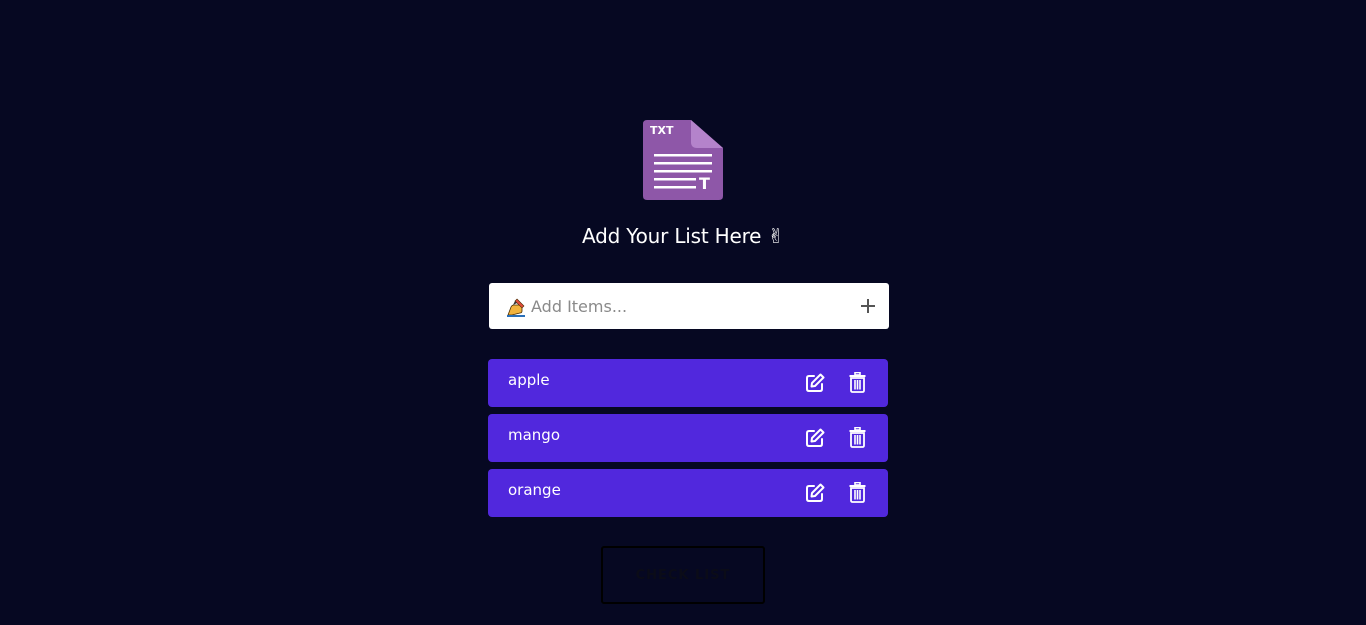  What do you see at coordinates (681, 306) in the screenshot?
I see `add-item-input` at bounding box center [681, 306].